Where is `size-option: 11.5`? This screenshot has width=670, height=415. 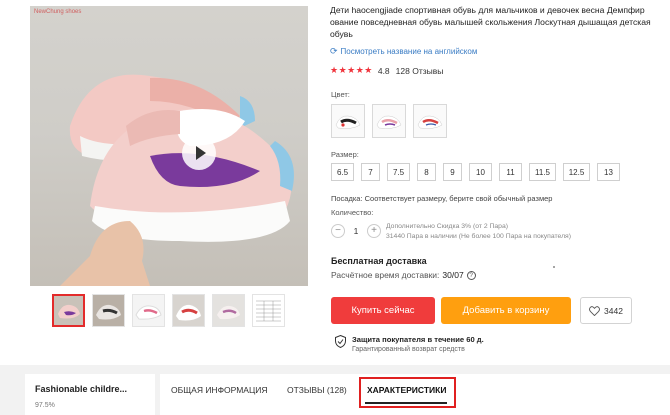 size-option: 11.5 is located at coordinates (542, 172).